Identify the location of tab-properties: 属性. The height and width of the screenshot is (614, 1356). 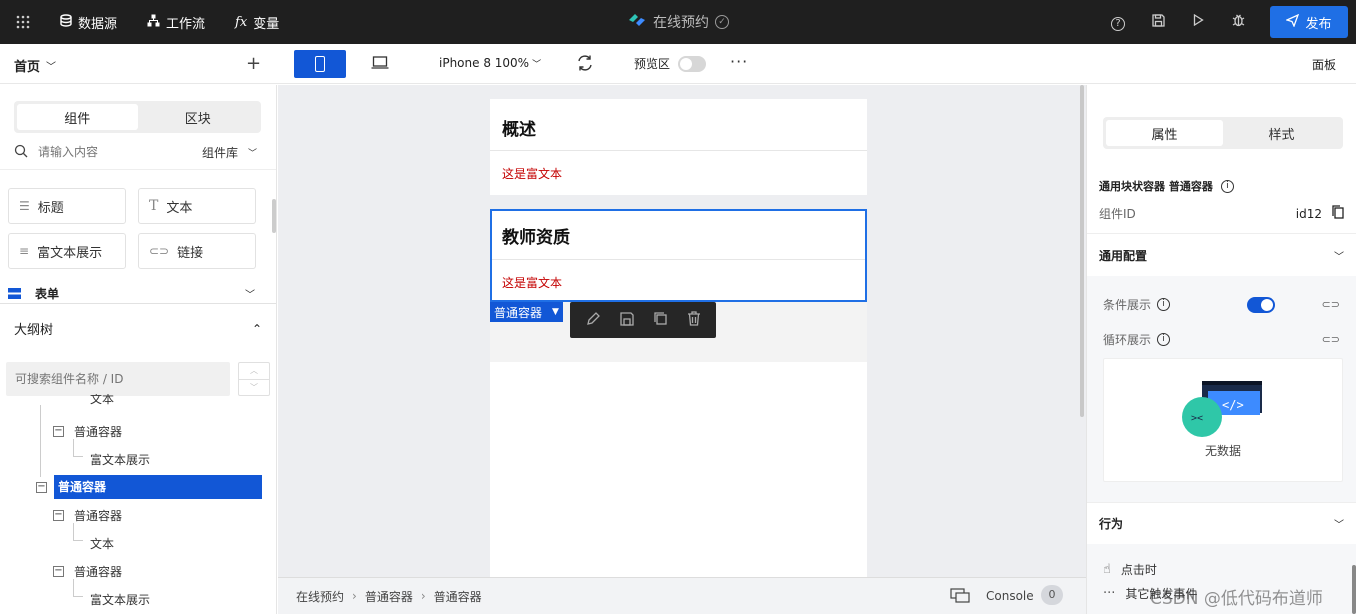
(1164, 133).